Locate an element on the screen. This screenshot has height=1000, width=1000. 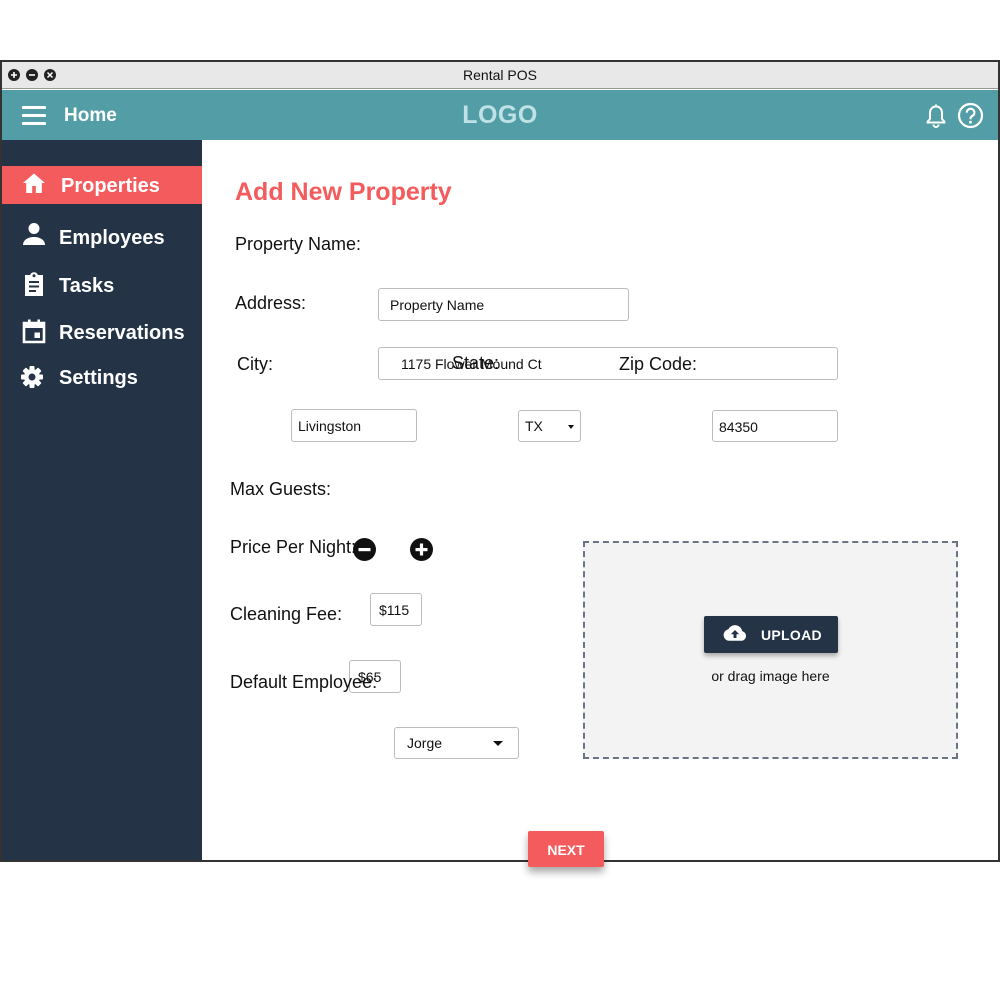
decrement-guests-button is located at coordinates (364, 549).